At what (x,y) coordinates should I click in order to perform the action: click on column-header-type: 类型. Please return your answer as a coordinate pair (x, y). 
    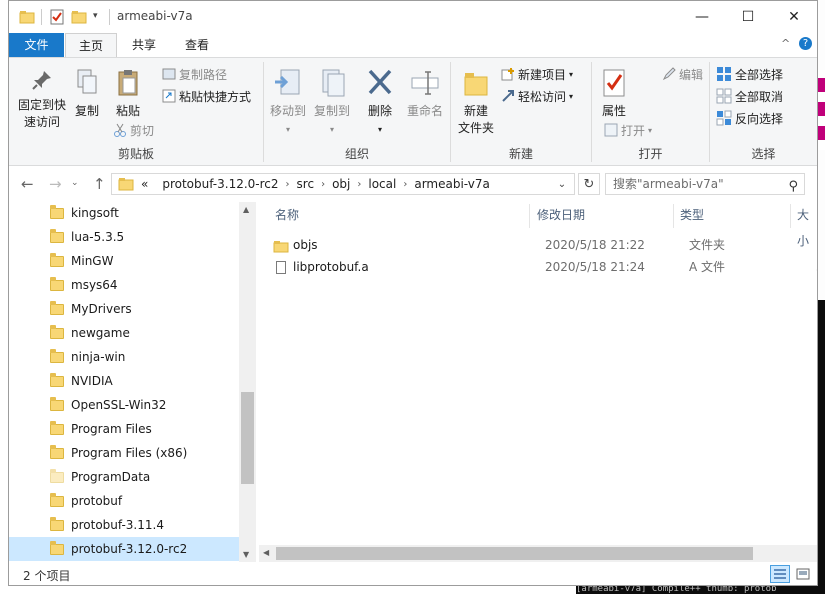
    Looking at the image, I should click on (692, 215).